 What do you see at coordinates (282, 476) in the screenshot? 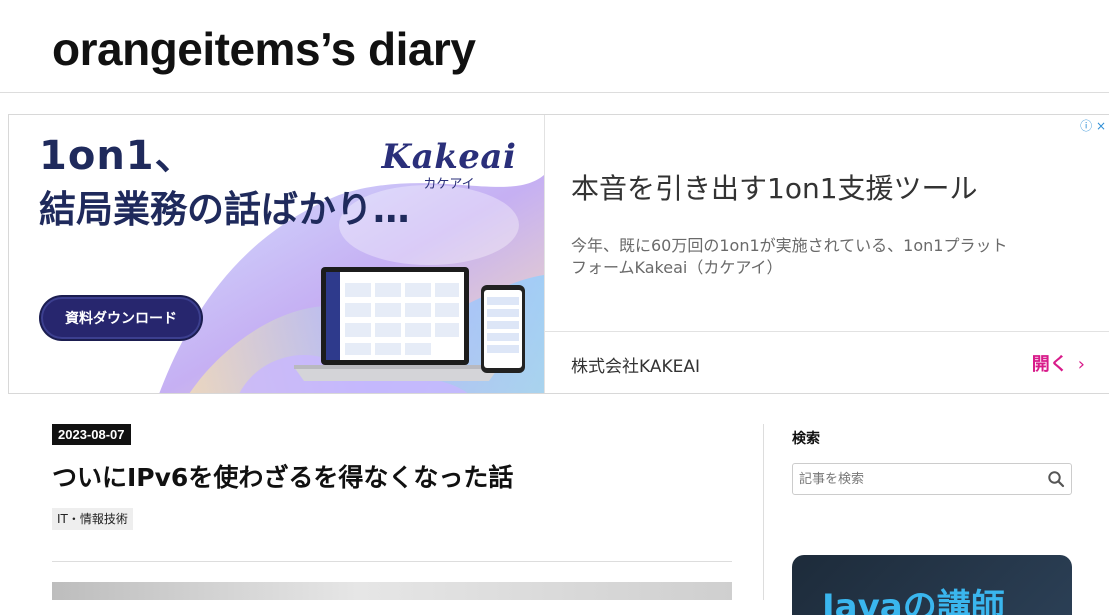
I see `article-title: ついにIPv6を使わざるを得なくなった話` at bounding box center [282, 476].